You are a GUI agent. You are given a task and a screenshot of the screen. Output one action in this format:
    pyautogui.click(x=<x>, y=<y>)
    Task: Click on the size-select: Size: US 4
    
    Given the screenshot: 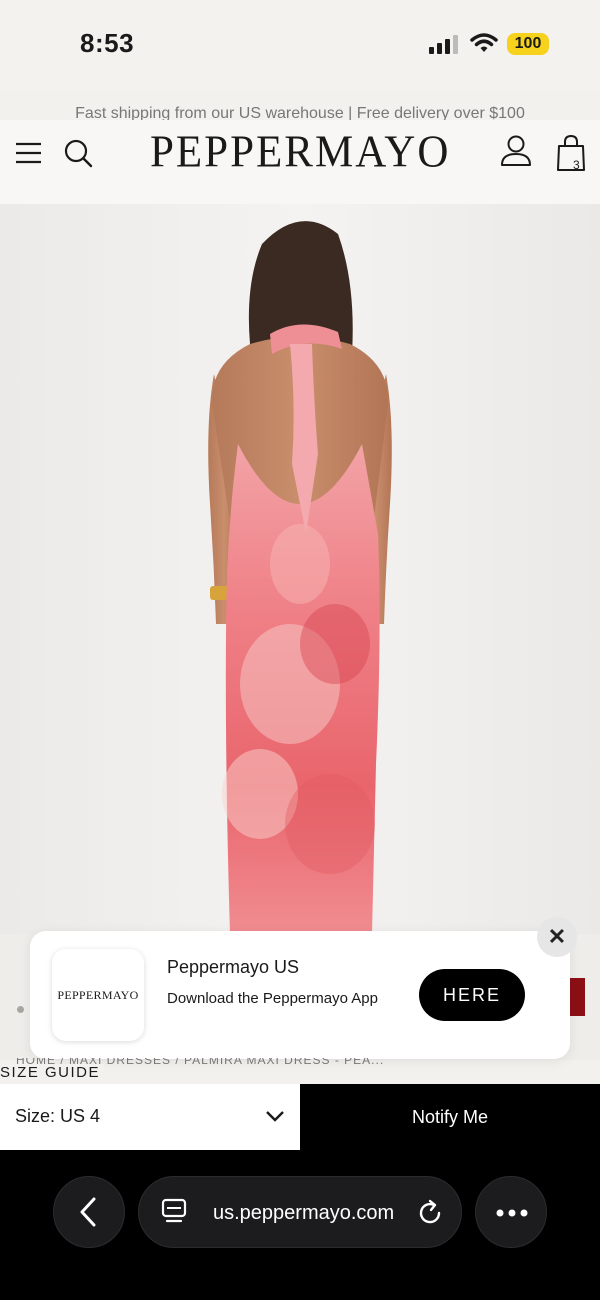 What is the action you would take?
    pyautogui.click(x=150, y=1117)
    